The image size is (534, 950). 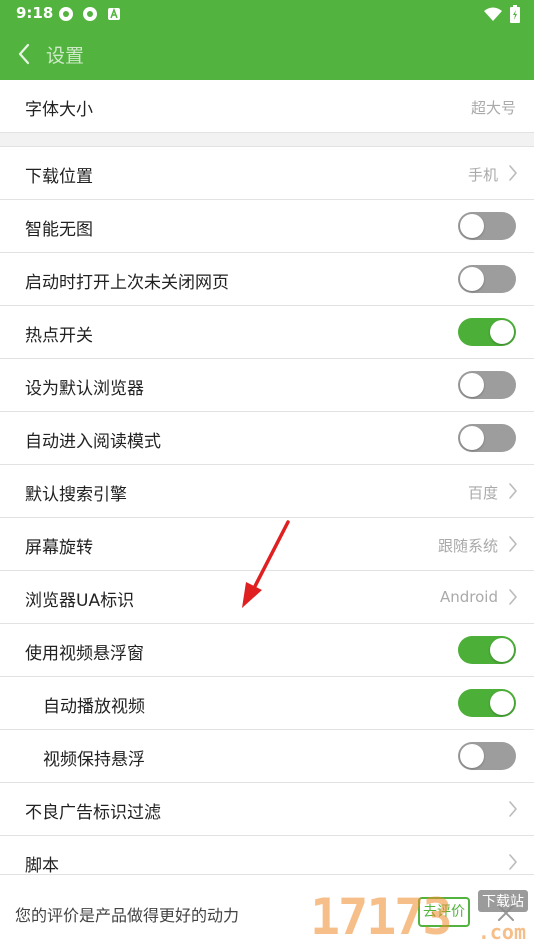 What do you see at coordinates (467, 546) in the screenshot?
I see `setting-value: 跟随系统` at bounding box center [467, 546].